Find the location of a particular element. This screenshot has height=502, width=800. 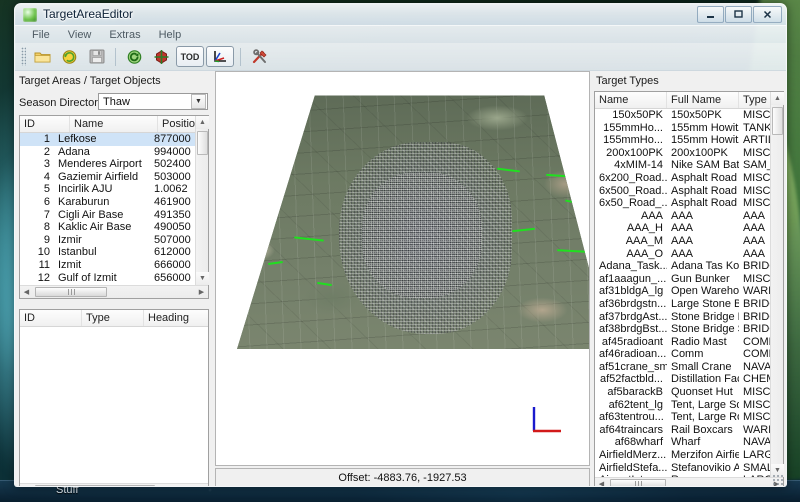

table-row: 5 Incirlik AJU 1.0062 is located at coordinates (114, 189).